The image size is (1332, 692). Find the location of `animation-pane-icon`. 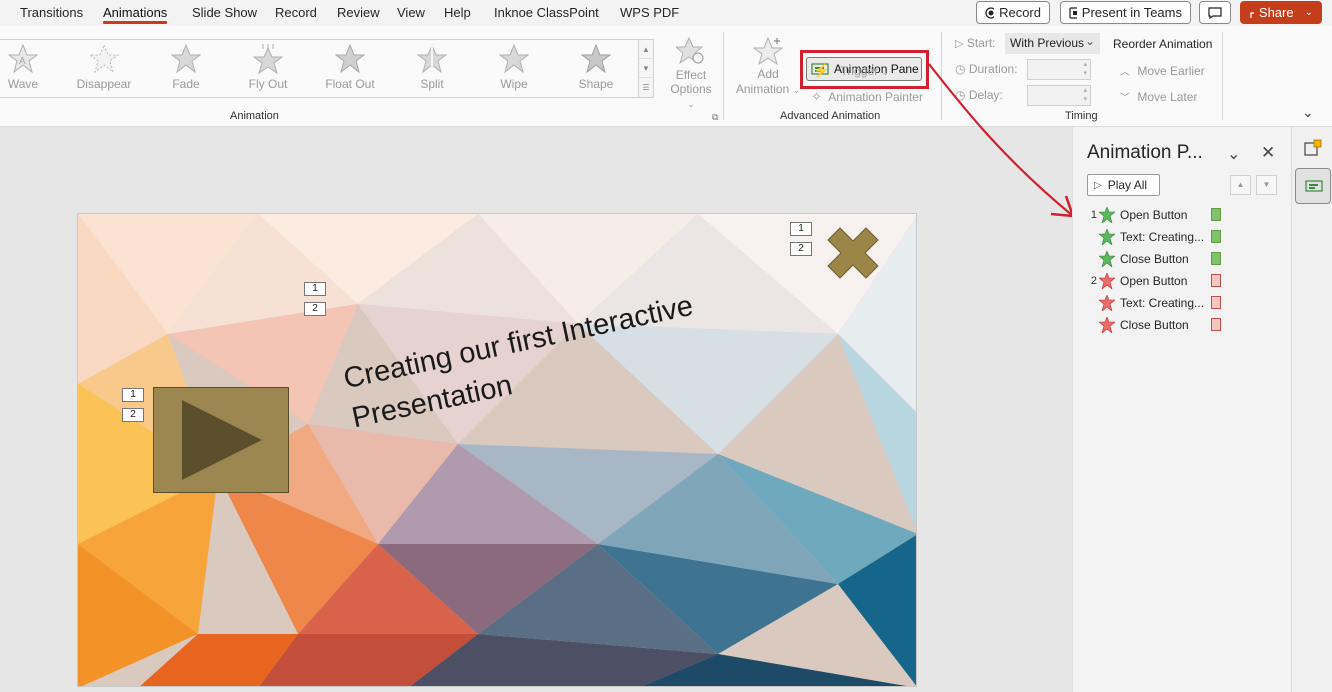

animation-pane-icon is located at coordinates (1314, 186).